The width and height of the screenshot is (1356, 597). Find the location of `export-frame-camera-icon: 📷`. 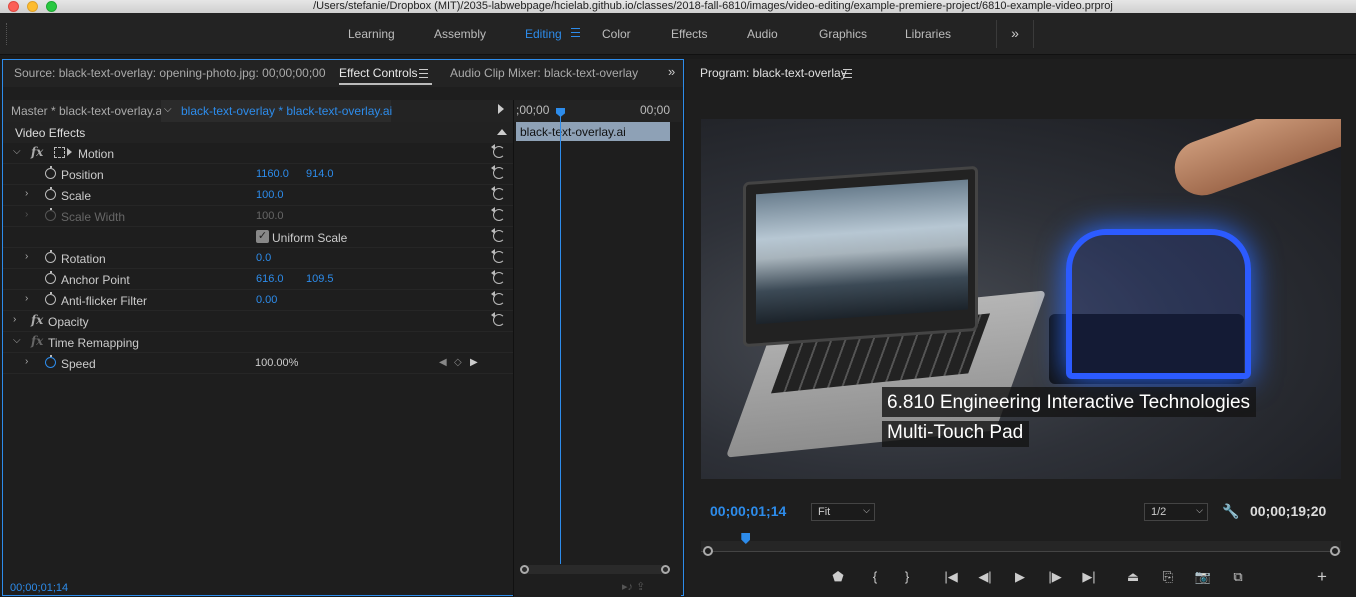

export-frame-camera-icon: 📷 is located at coordinates (1203, 577).